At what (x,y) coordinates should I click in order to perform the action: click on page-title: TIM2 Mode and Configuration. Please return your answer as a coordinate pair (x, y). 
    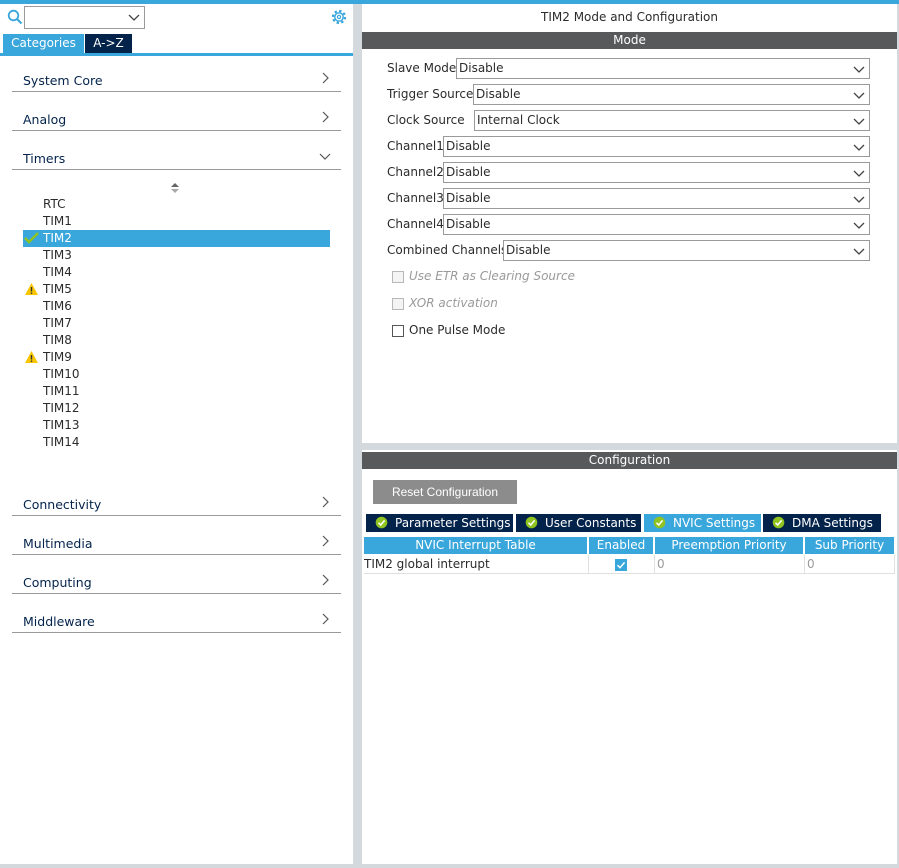
    Looking at the image, I should click on (629, 17).